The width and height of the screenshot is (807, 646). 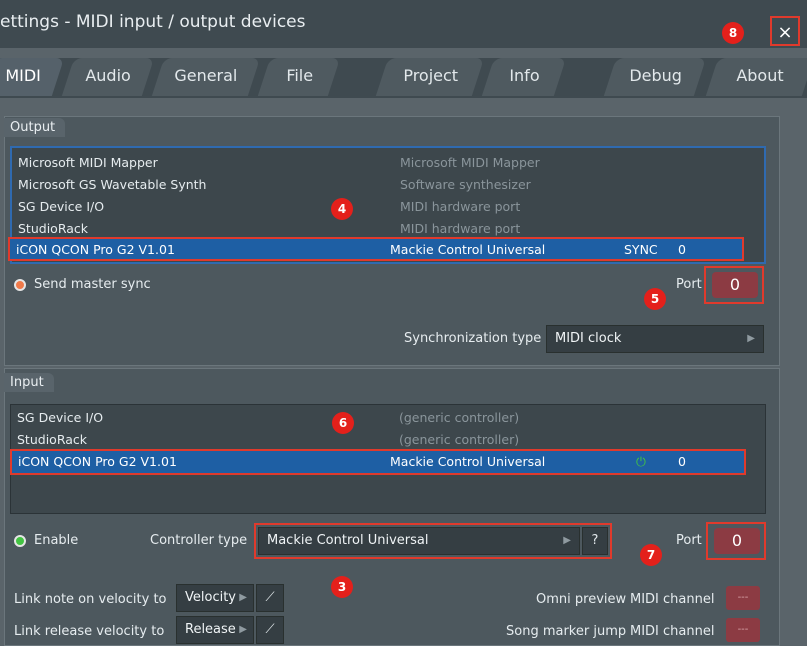 What do you see at coordinates (419, 541) in the screenshot?
I see `controller-type-select: Mackie Control Universal ▶` at bounding box center [419, 541].